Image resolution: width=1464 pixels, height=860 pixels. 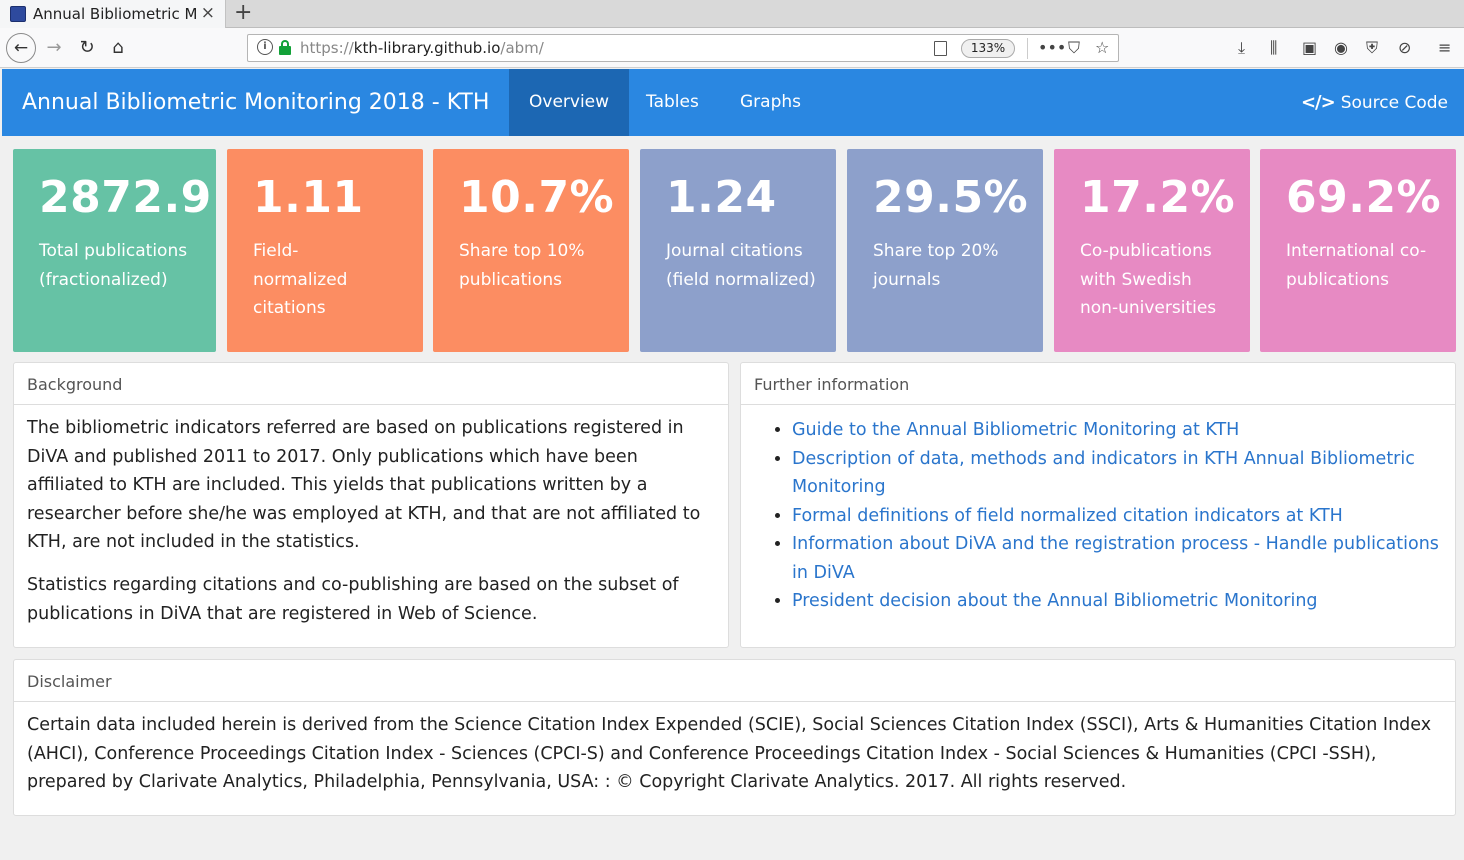 What do you see at coordinates (87, 48) in the screenshot?
I see `reload-icon: ↻` at bounding box center [87, 48].